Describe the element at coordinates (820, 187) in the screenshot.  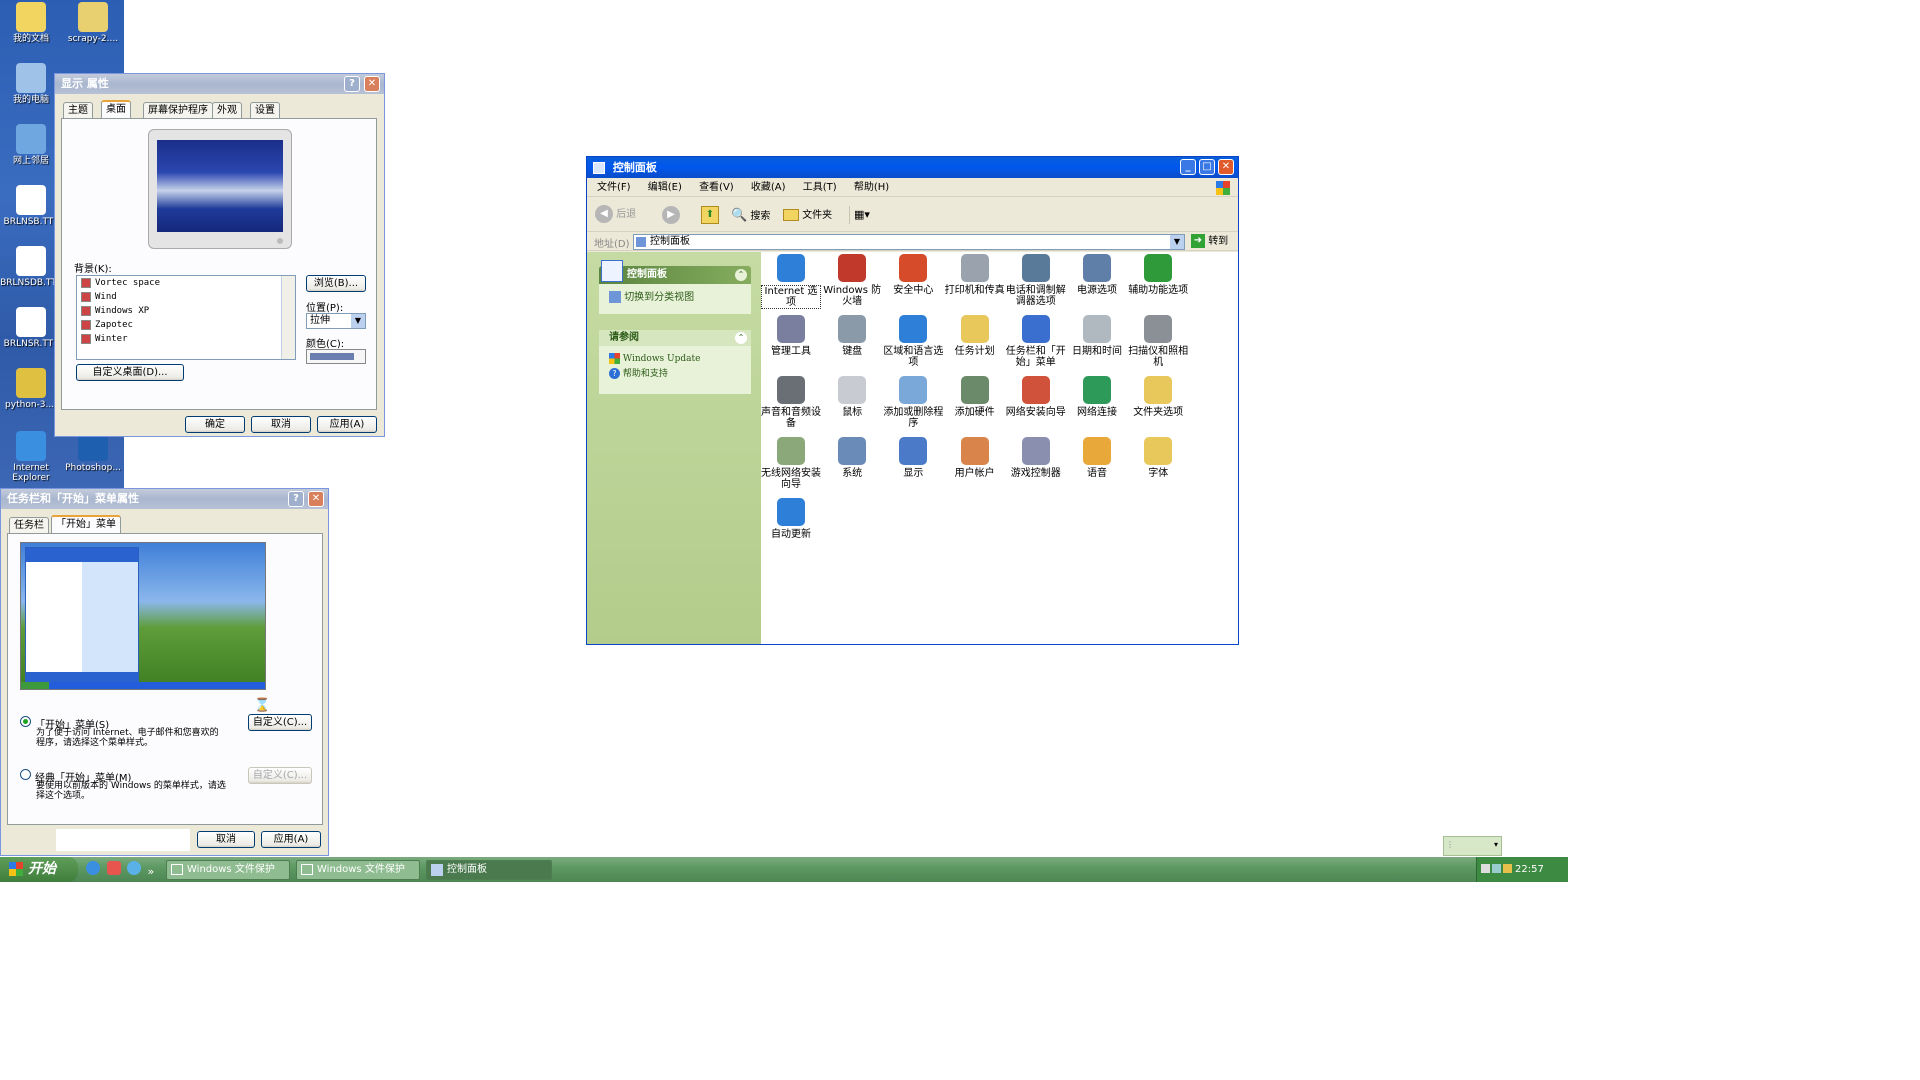
I see `menu-tools: 工具(T)` at that location.